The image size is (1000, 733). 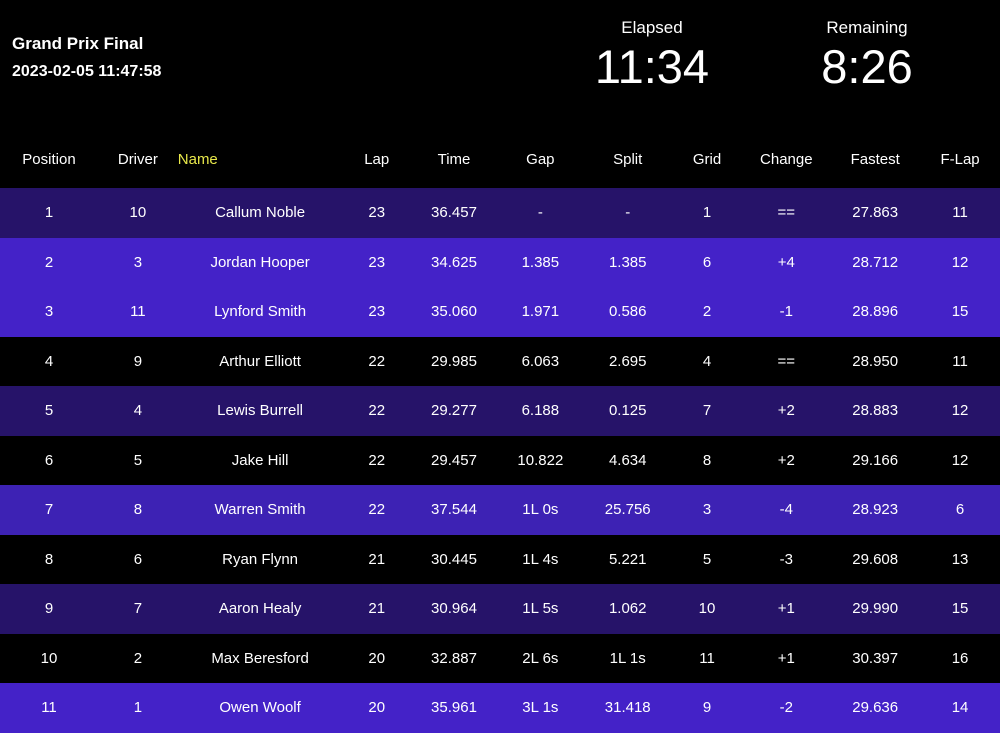 I want to click on cell-split: 4.634, so click(x=627, y=460).